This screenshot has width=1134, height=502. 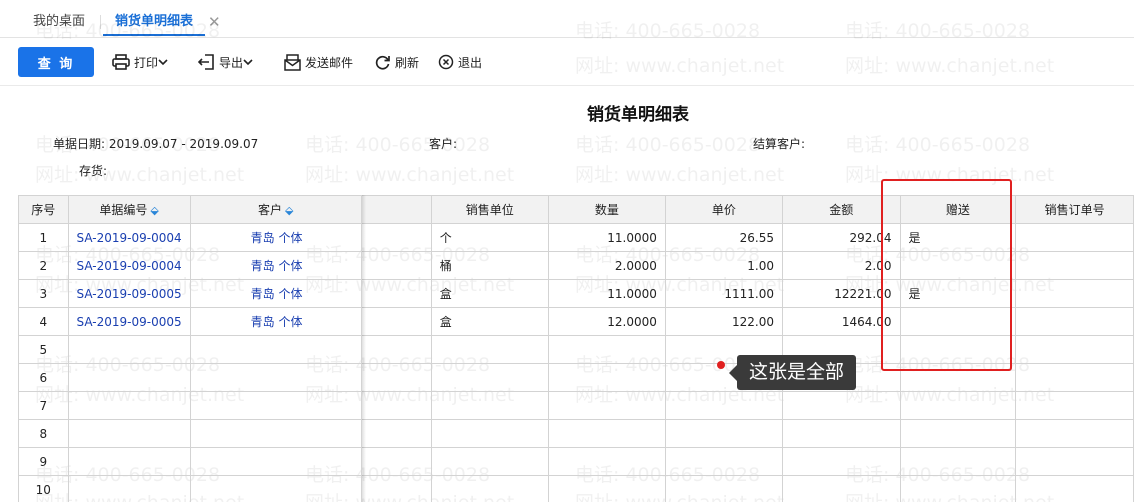 What do you see at coordinates (606, 209) in the screenshot?
I see `header-quantity: 数量` at bounding box center [606, 209].